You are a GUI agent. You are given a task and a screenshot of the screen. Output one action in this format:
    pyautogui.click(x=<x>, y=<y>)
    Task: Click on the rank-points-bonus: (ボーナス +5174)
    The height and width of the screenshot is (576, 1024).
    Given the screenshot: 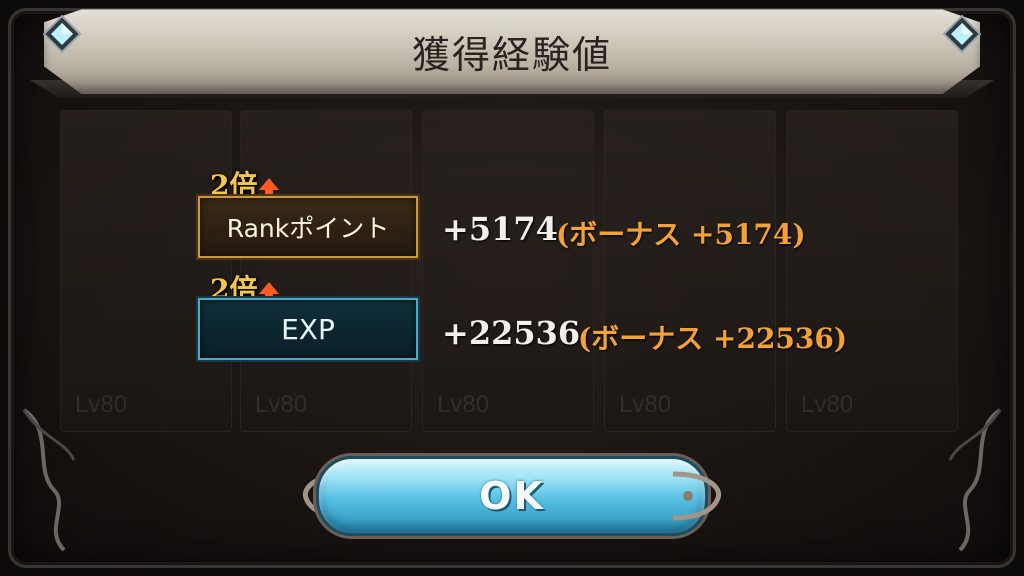 What is the action you would take?
    pyautogui.click(x=681, y=234)
    